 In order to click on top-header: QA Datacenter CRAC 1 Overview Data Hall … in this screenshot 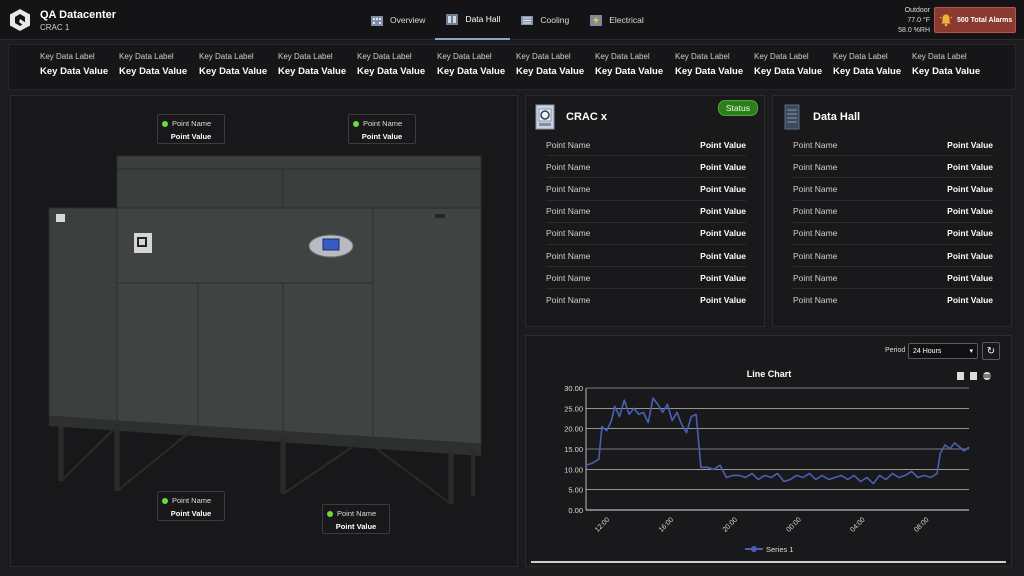, I will do `click(512, 20)`.